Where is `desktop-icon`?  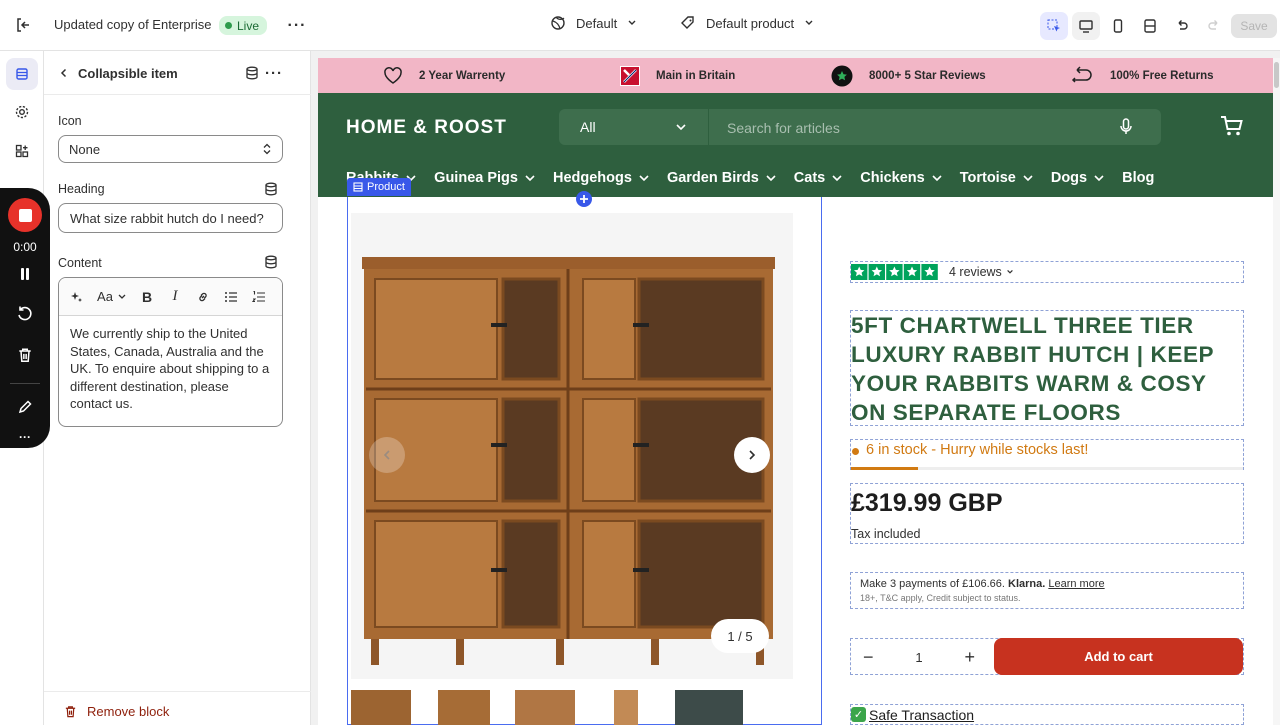 desktop-icon is located at coordinates (1086, 26).